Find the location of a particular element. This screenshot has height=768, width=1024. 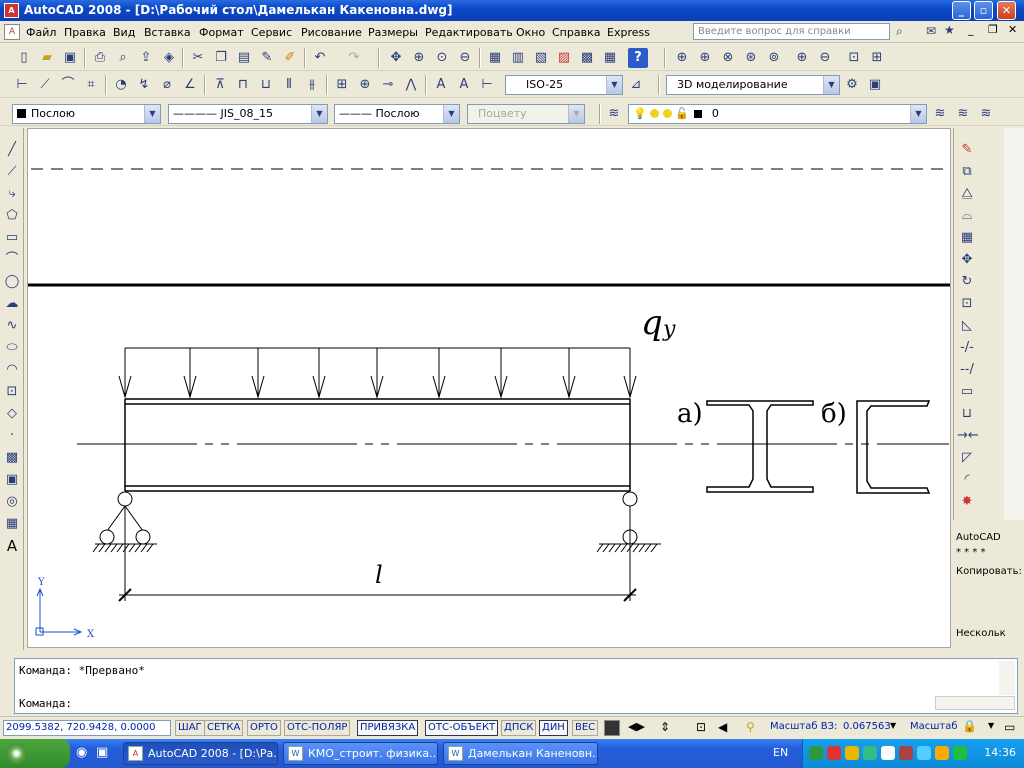

ortho-toggle: ОРТО is located at coordinates (264, 728).